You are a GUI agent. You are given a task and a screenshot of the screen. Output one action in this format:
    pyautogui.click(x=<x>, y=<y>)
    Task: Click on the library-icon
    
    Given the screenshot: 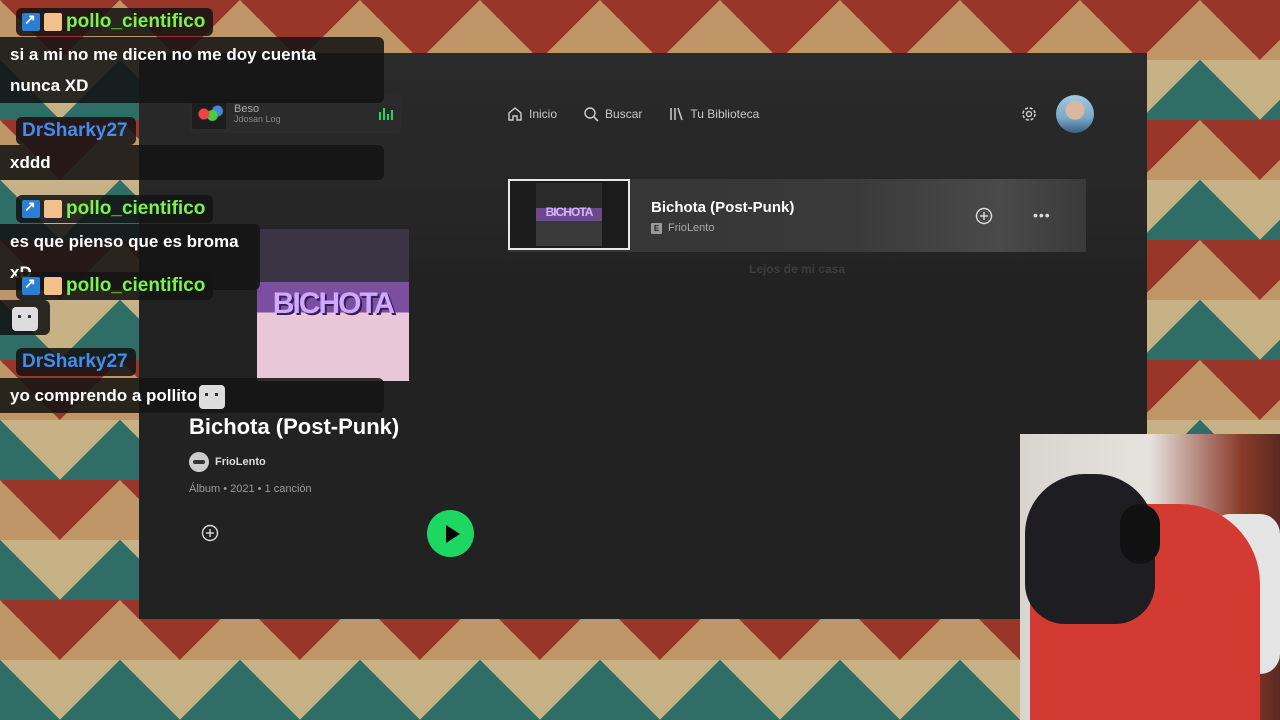 What is the action you would take?
    pyautogui.click(x=677, y=114)
    